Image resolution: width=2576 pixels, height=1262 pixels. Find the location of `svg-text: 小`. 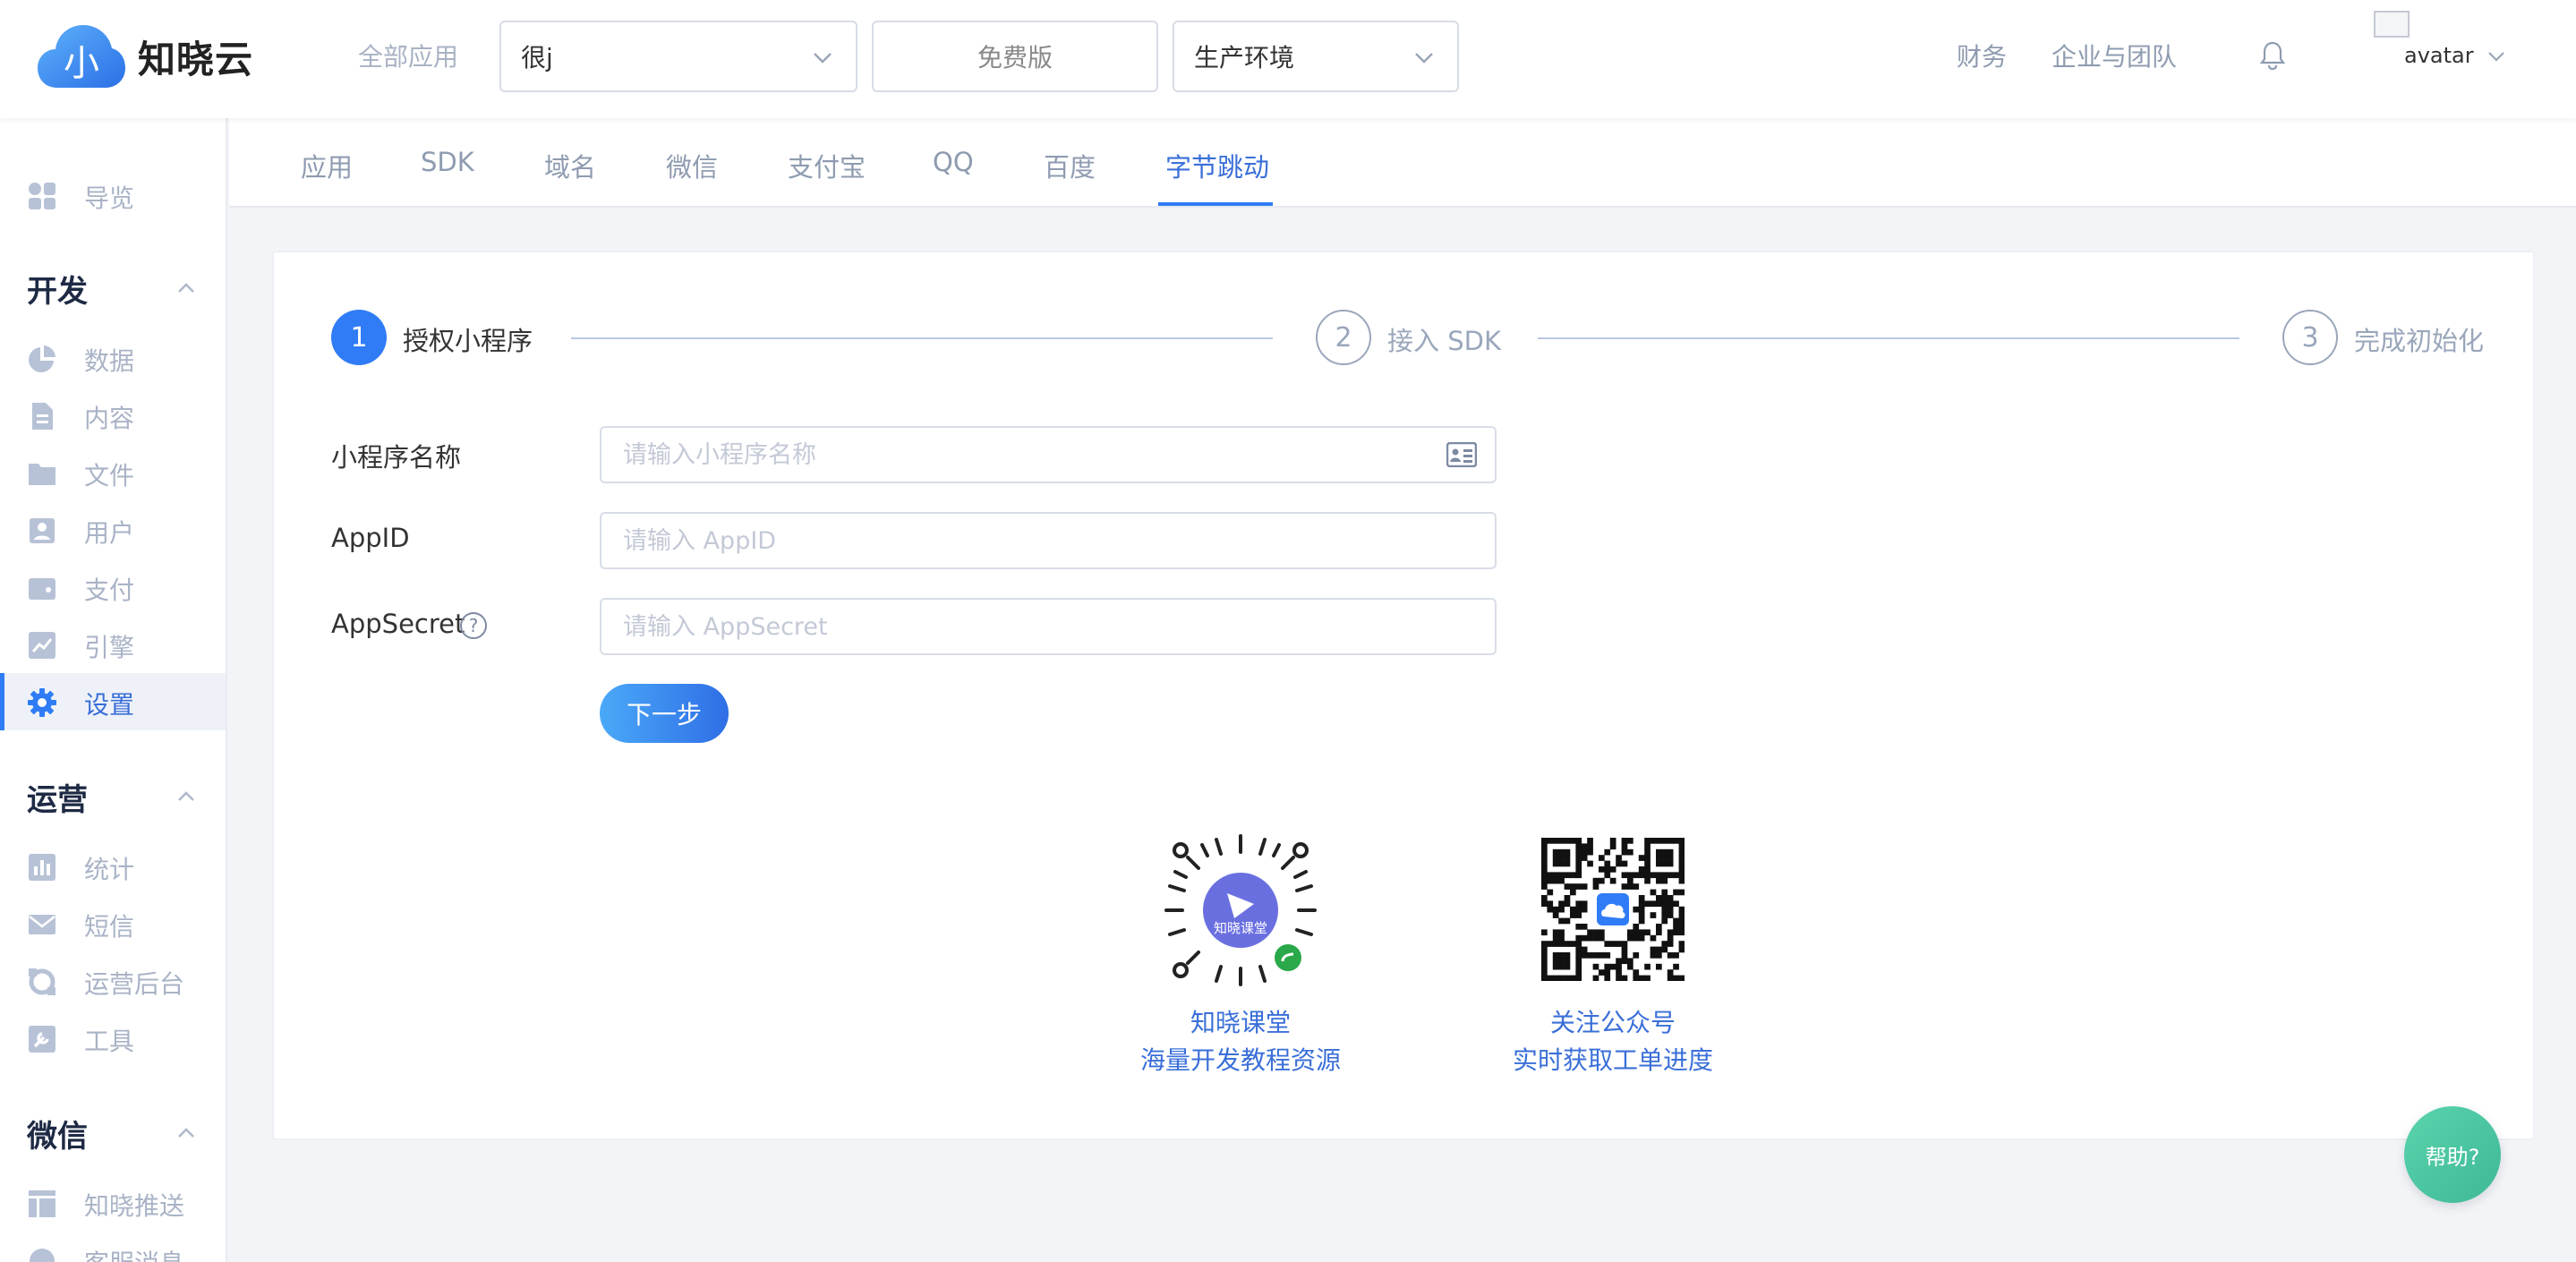

svg-text: 小 is located at coordinates (81, 63).